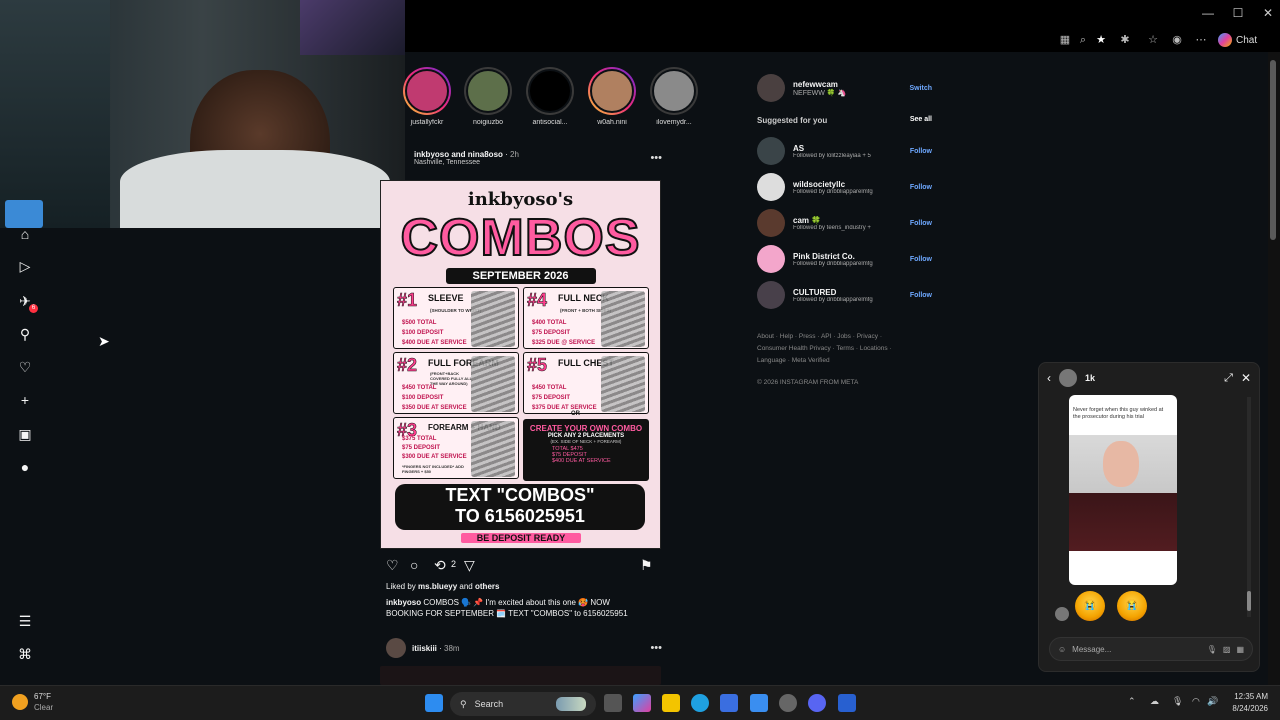 The width and height of the screenshot is (1280, 720). Describe the element at coordinates (671, 703) in the screenshot. I see `file-explorer-icon` at that location.